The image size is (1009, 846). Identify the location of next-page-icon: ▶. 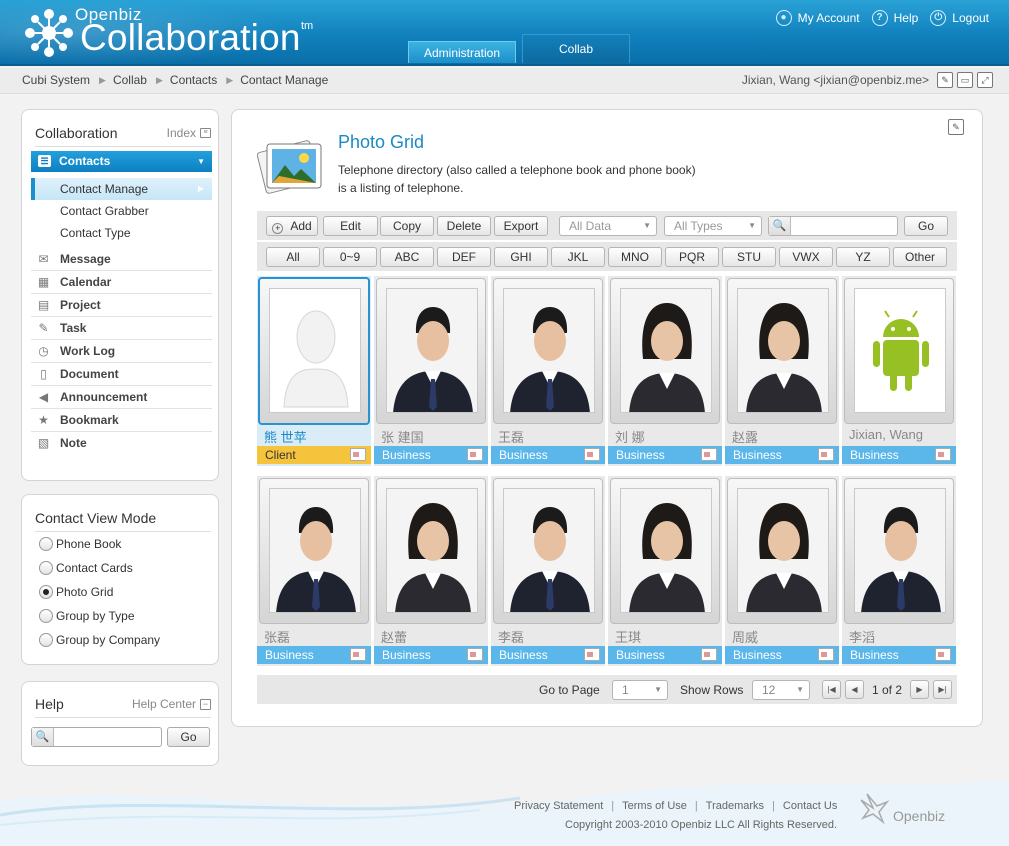
(919, 689).